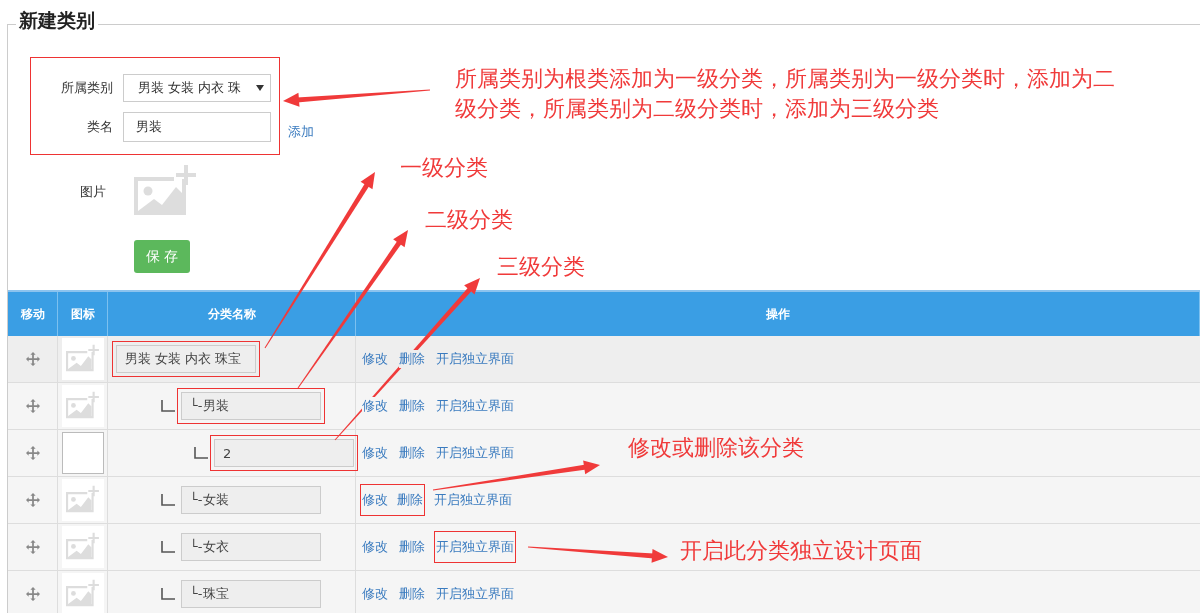 This screenshot has height=613, width=1200. Describe the element at coordinates (92, 192) in the screenshot. I see `field-label: 图片` at that location.